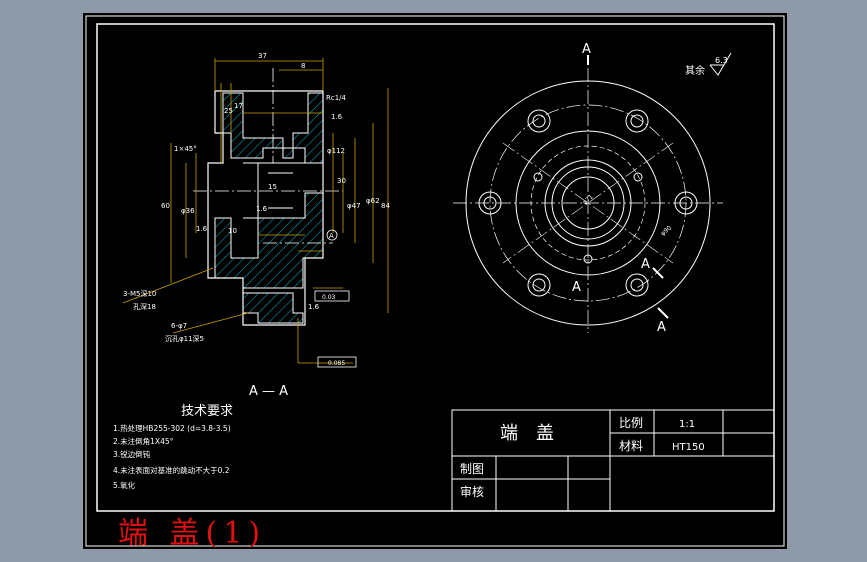 The width and height of the screenshot is (867, 562). What do you see at coordinates (143, 441) in the screenshot?
I see `tech-req-item: 2.未注倒角1X45°` at bounding box center [143, 441].